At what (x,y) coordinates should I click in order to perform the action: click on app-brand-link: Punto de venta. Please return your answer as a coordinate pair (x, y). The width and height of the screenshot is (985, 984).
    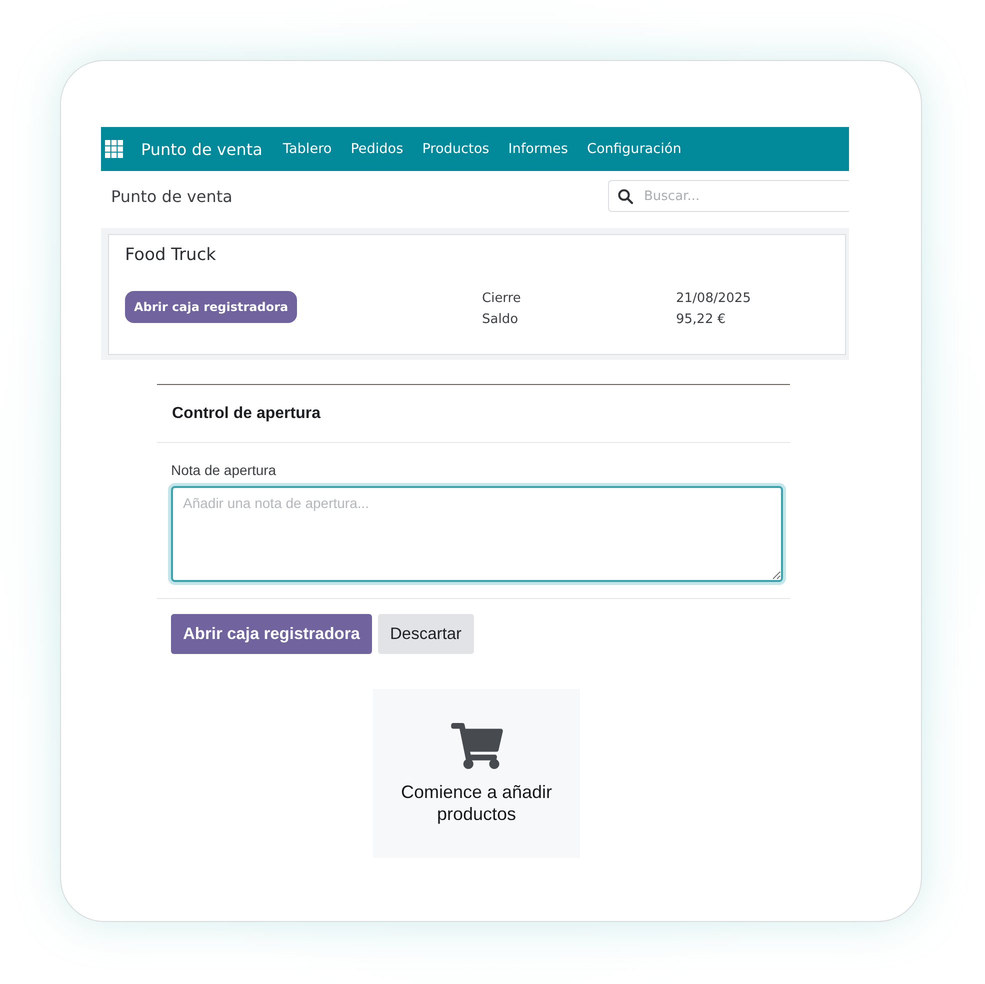
    Looking at the image, I should click on (201, 149).